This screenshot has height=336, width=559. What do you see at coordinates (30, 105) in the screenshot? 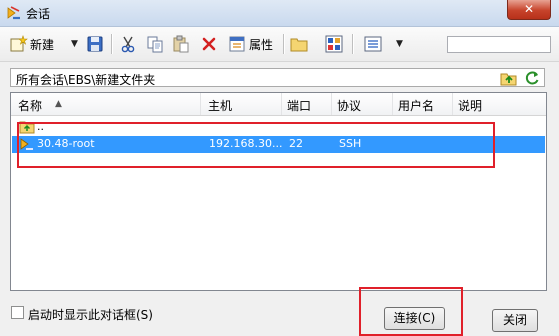
I see `column-header-name: 名称` at bounding box center [30, 105].